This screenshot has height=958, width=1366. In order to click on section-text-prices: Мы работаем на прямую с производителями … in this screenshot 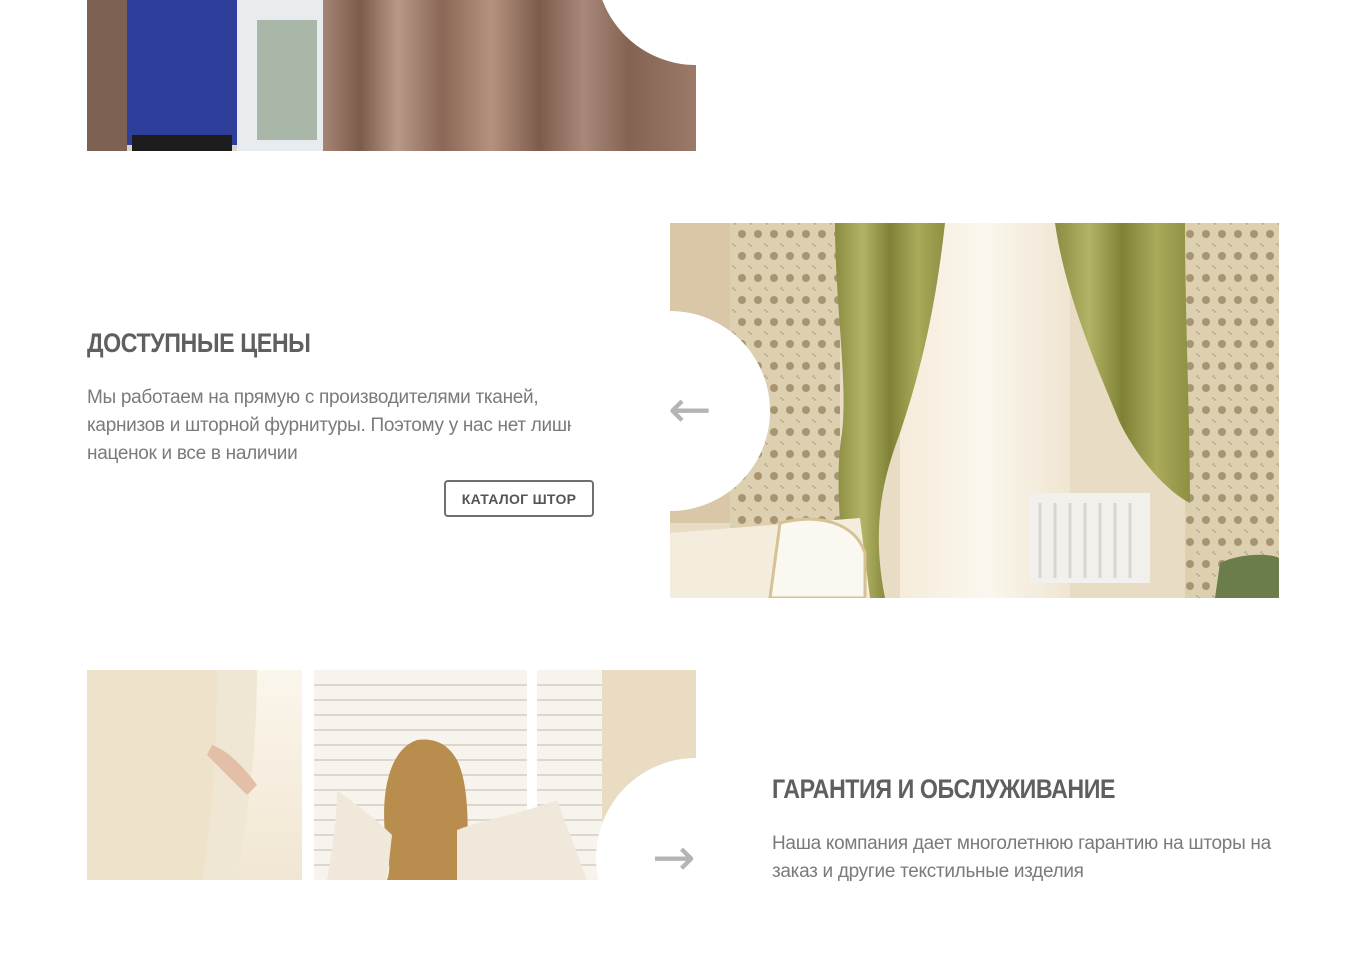, I will do `click(342, 425)`.